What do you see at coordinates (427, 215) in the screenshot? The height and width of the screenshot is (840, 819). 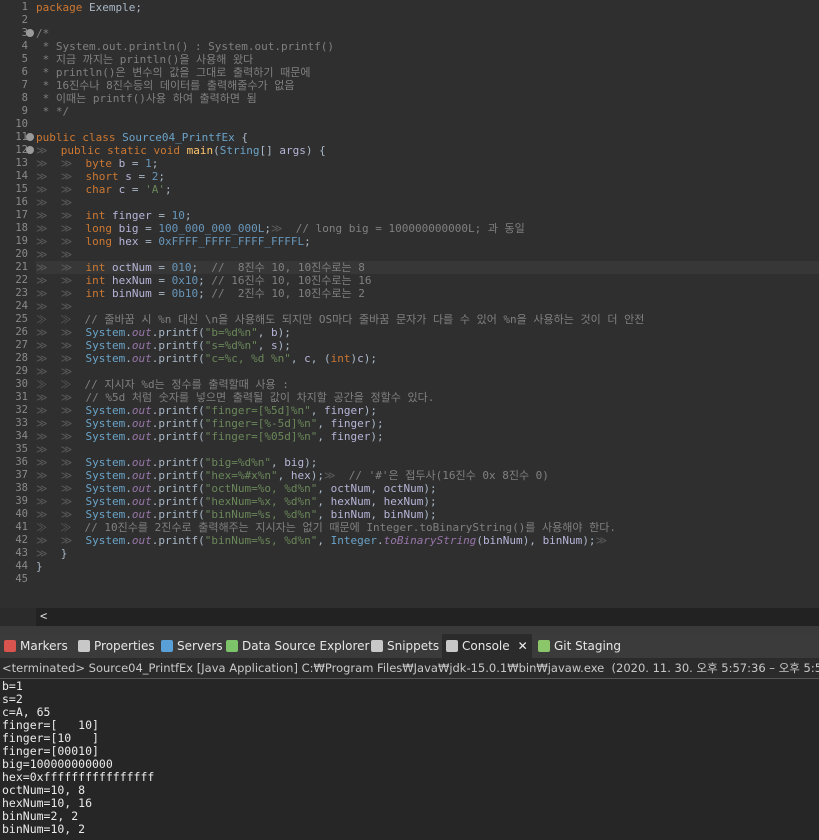 I see `code-line: ≫ ≫ int finger = 10;` at bounding box center [427, 215].